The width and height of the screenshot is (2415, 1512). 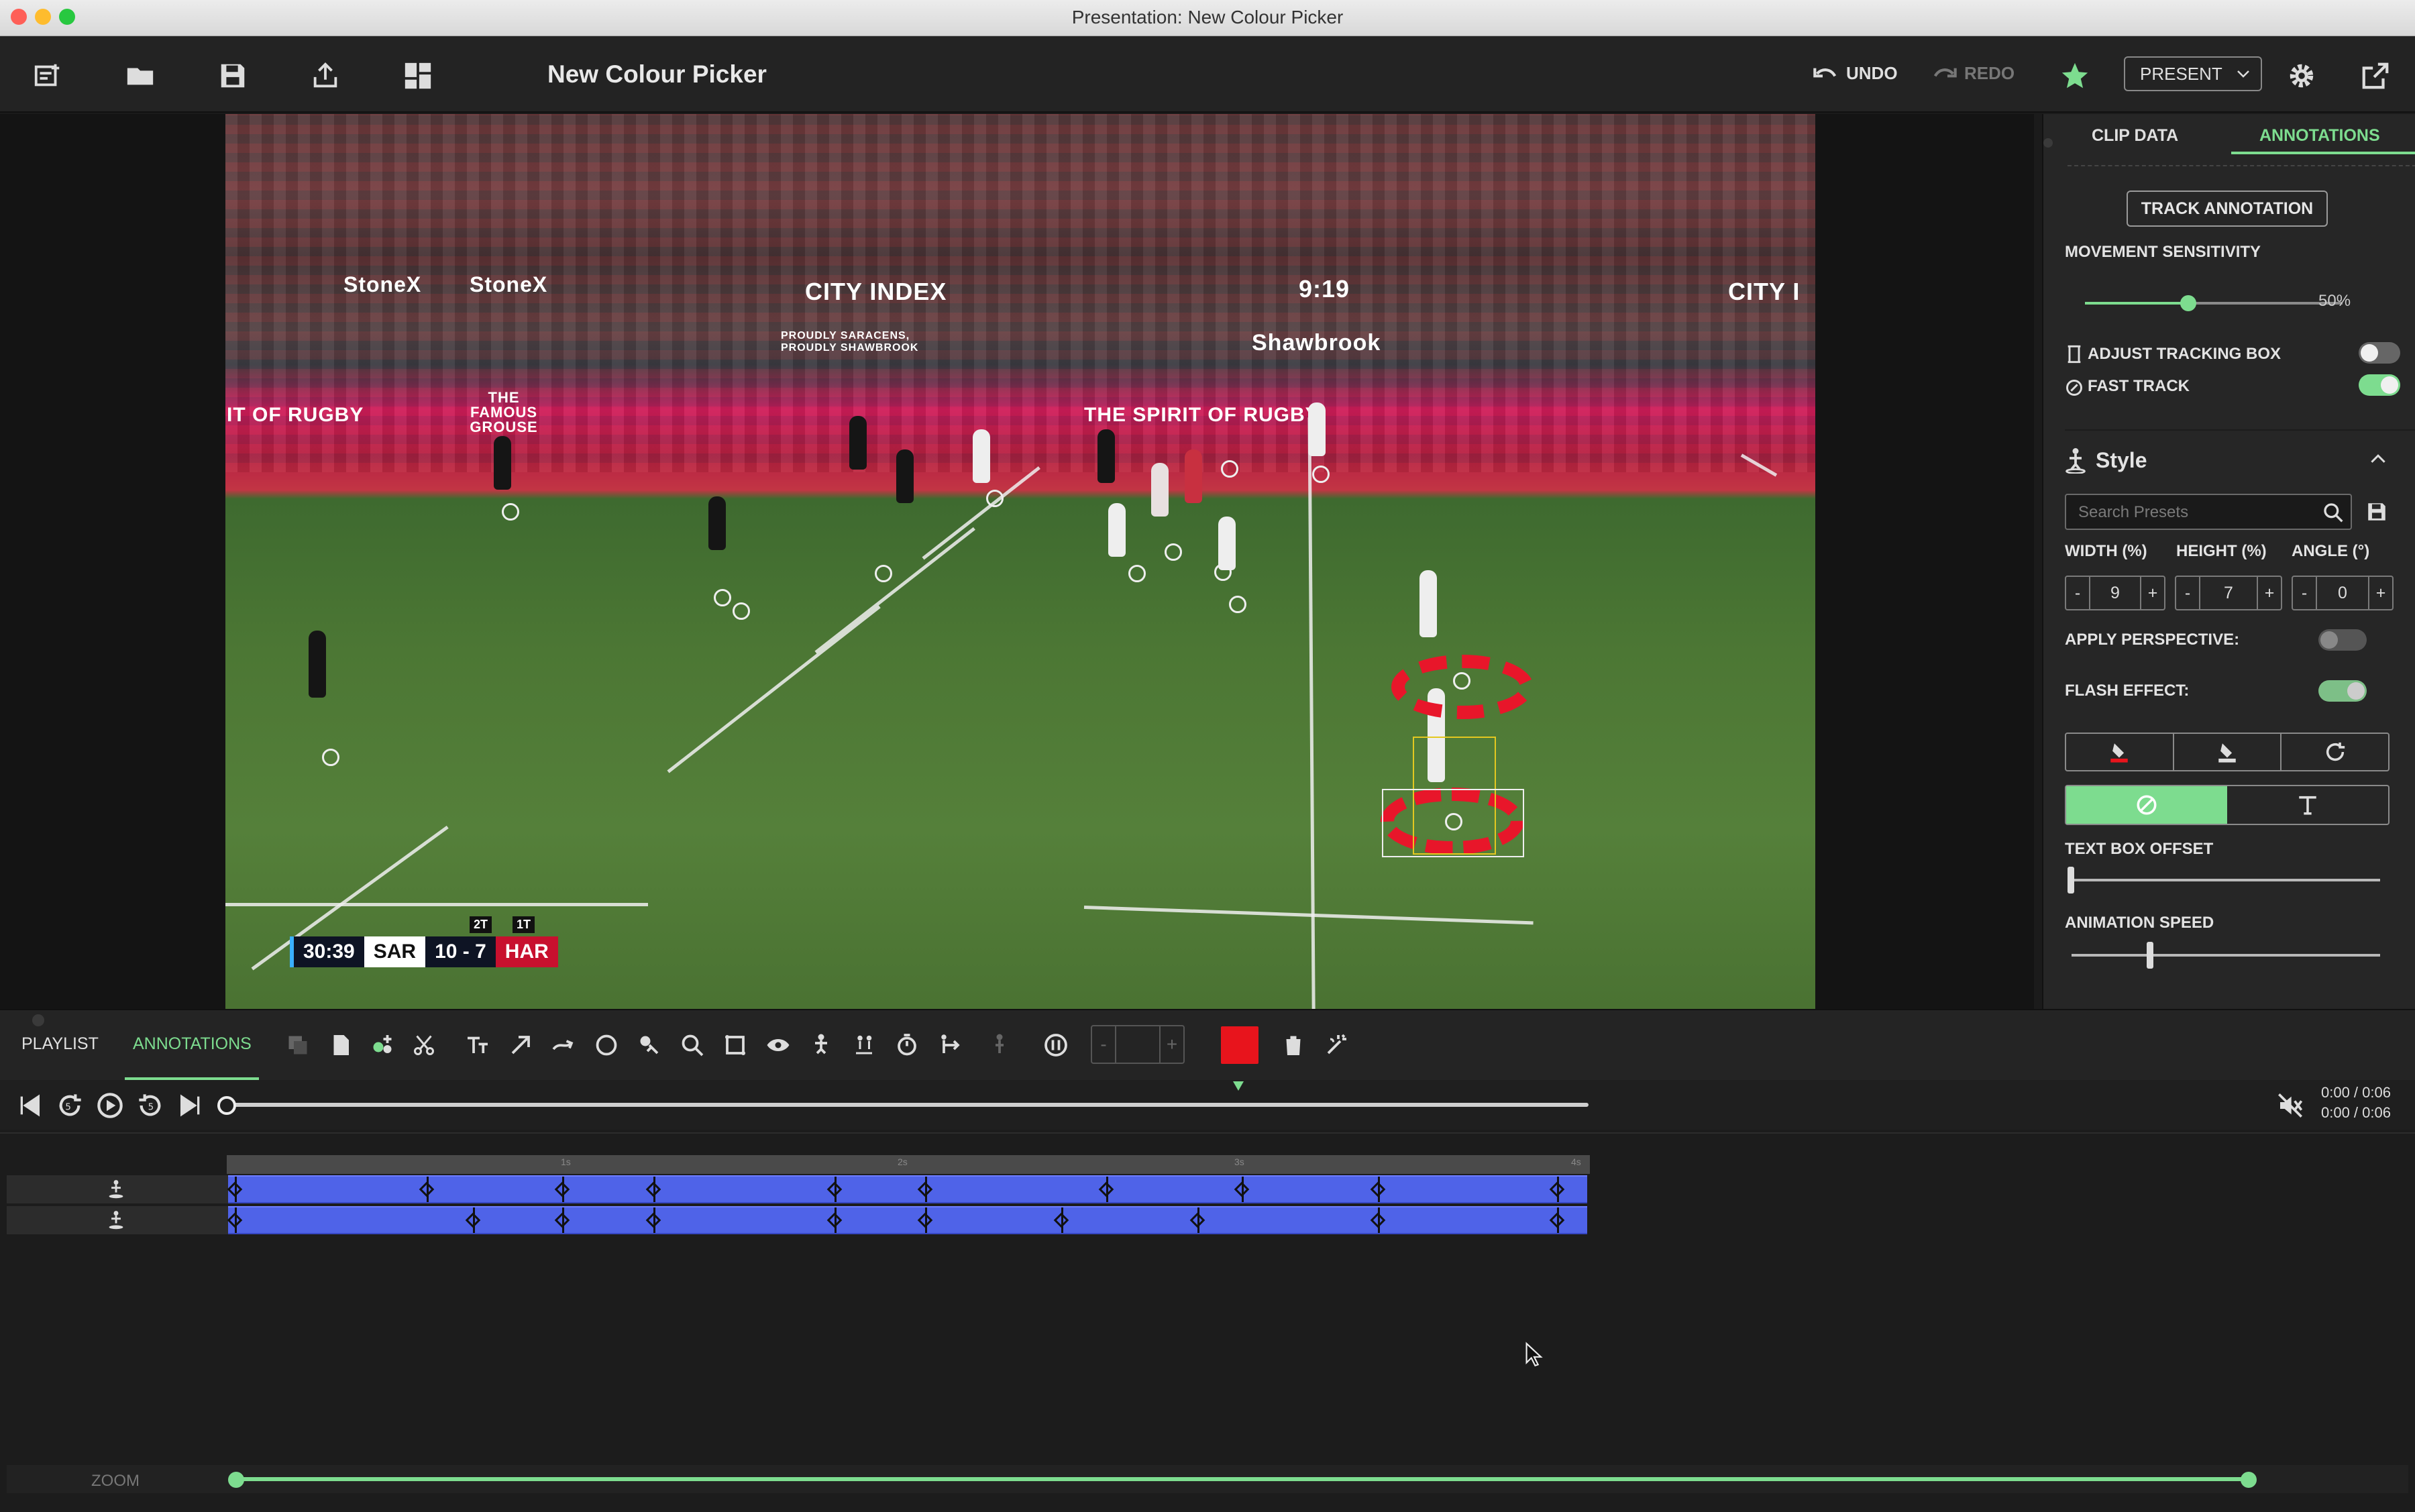 I want to click on layout-grid-icon, so click(x=418, y=75).